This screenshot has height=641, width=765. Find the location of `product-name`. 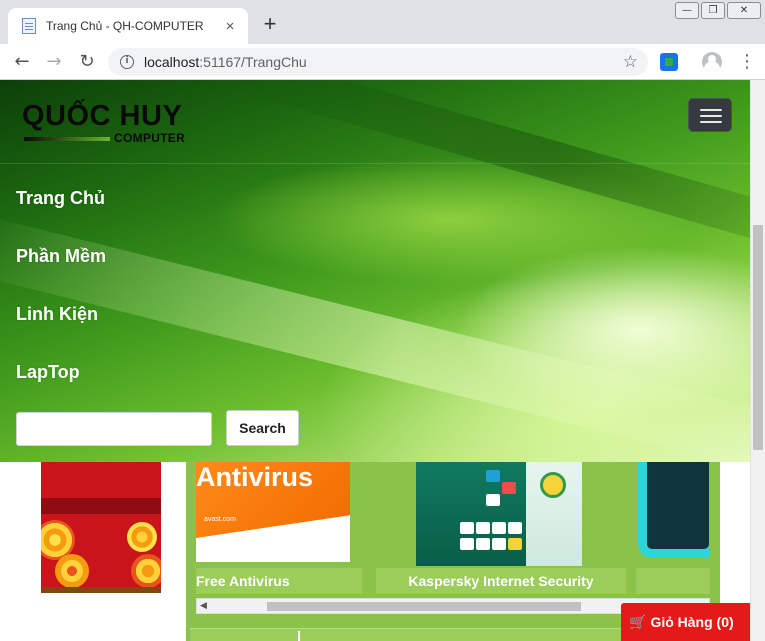

product-name is located at coordinates (673, 581).